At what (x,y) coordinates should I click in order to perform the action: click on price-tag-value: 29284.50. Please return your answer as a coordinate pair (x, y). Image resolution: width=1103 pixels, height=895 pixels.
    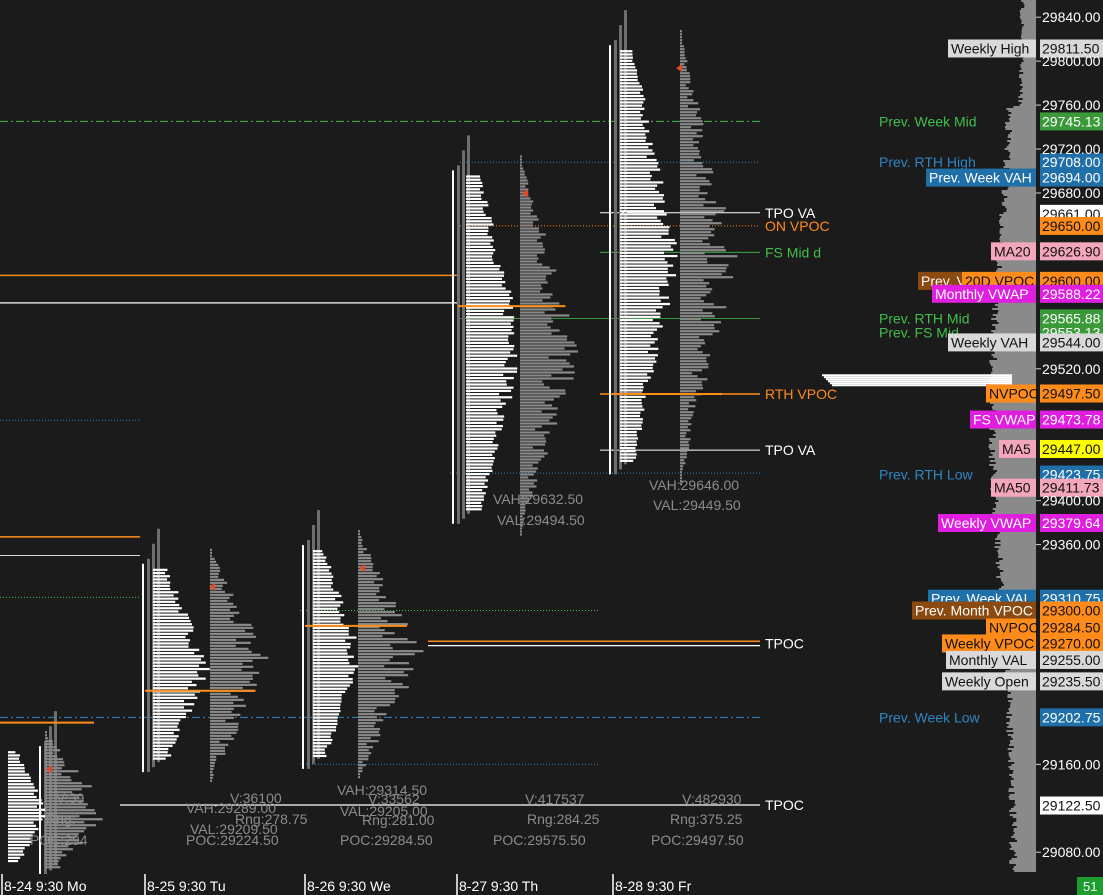
    Looking at the image, I should click on (1071, 628).